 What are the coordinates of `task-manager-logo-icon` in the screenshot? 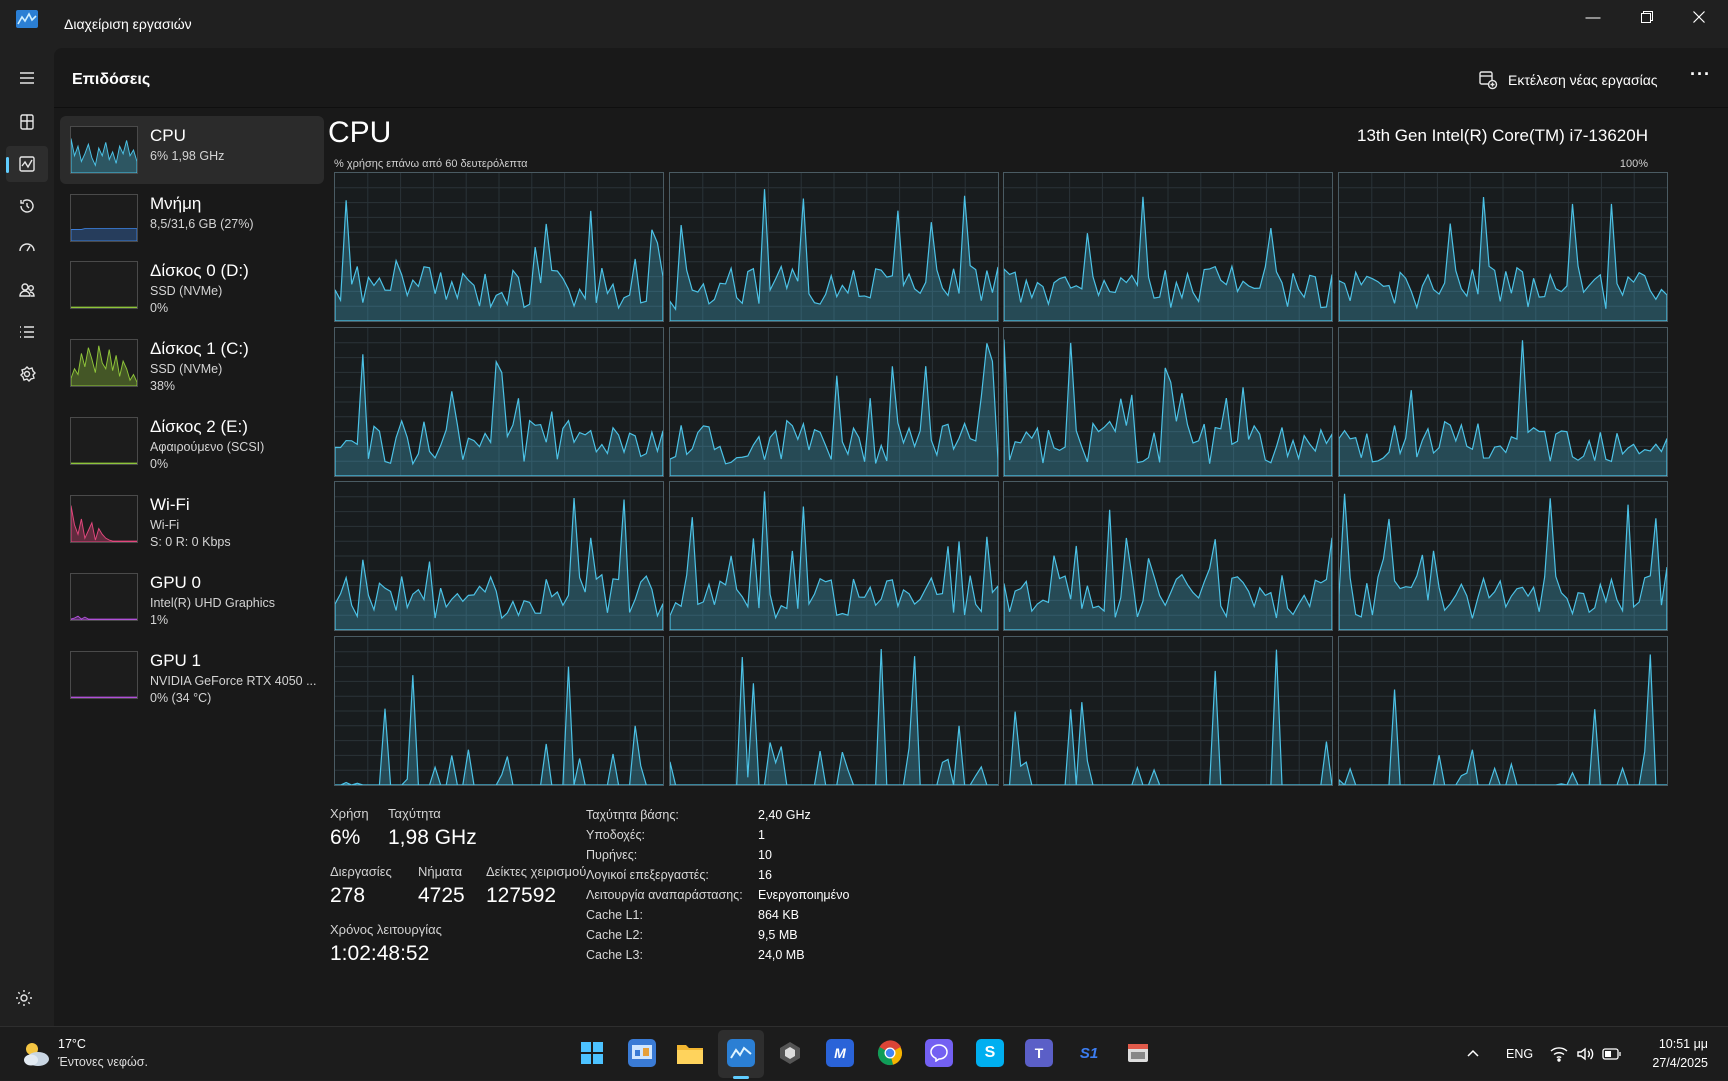 It's located at (27, 19).